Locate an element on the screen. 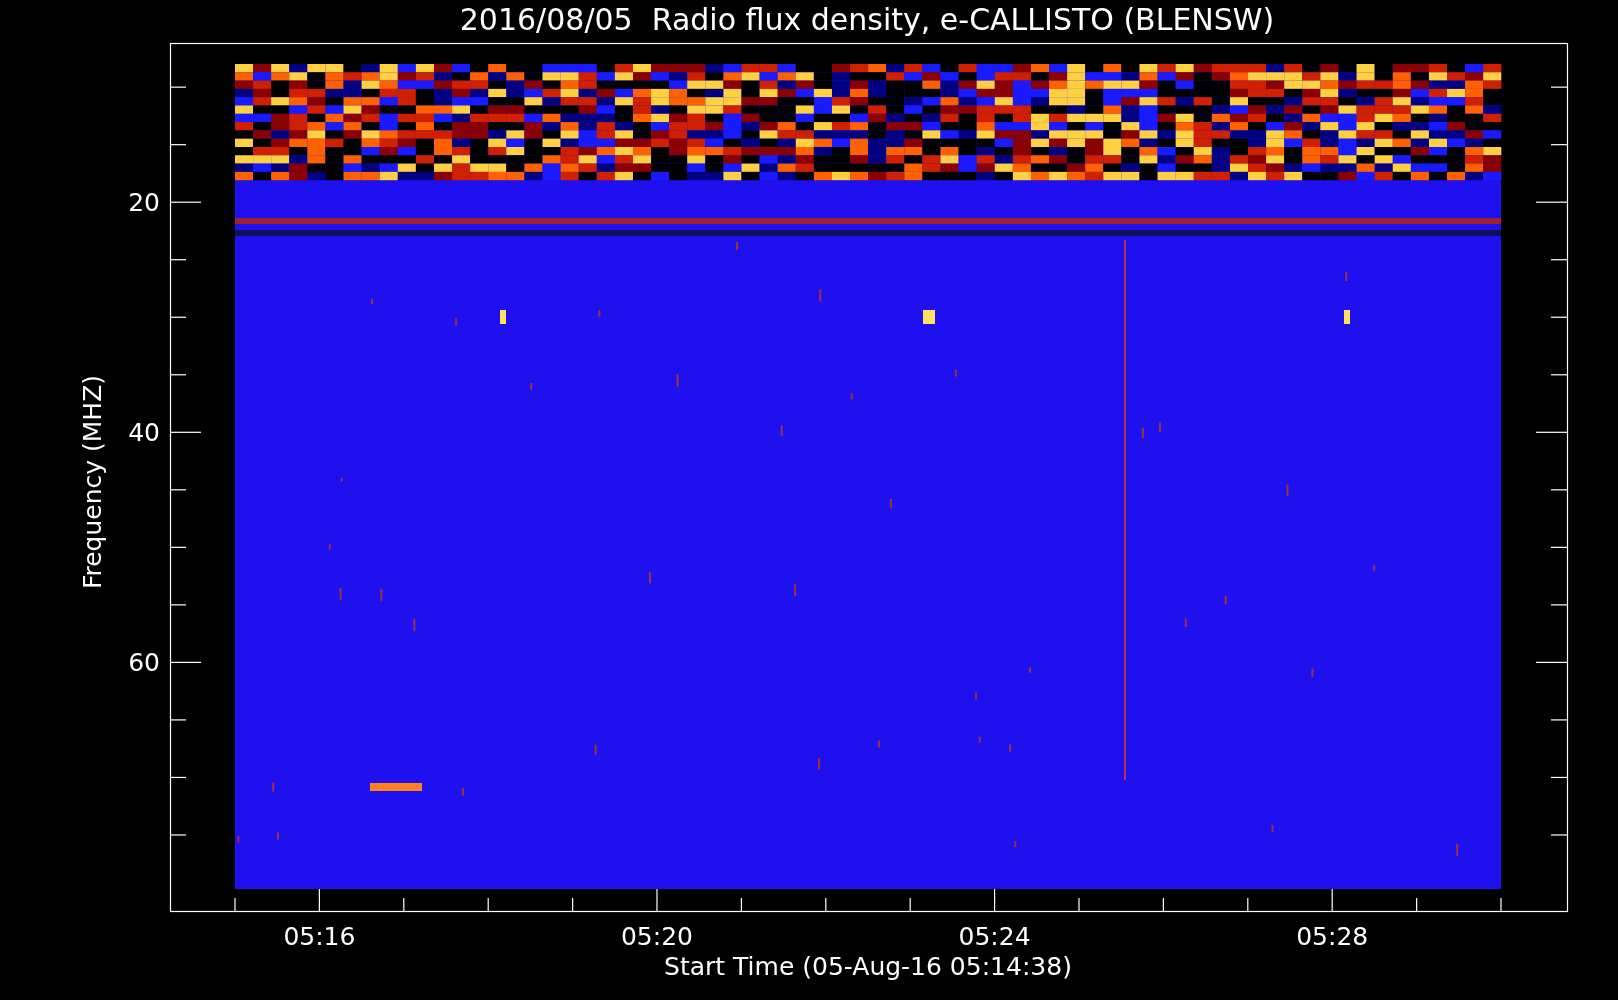 The width and height of the screenshot is (1618, 1000). x-tick-label: 05:16 is located at coordinates (319, 936).